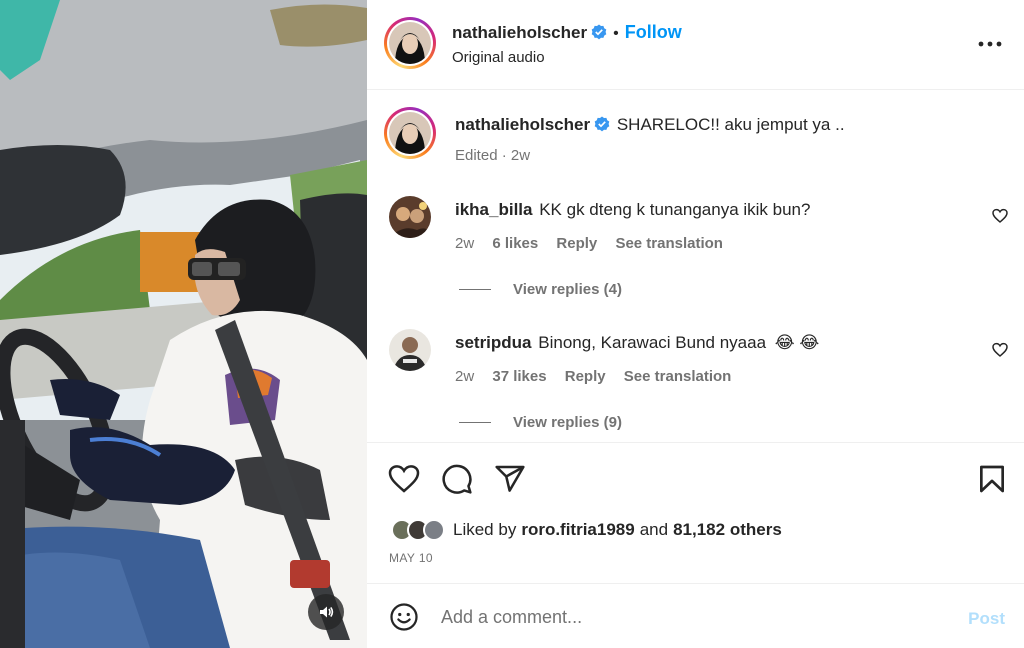  I want to click on speaker-icon, so click(327, 612).